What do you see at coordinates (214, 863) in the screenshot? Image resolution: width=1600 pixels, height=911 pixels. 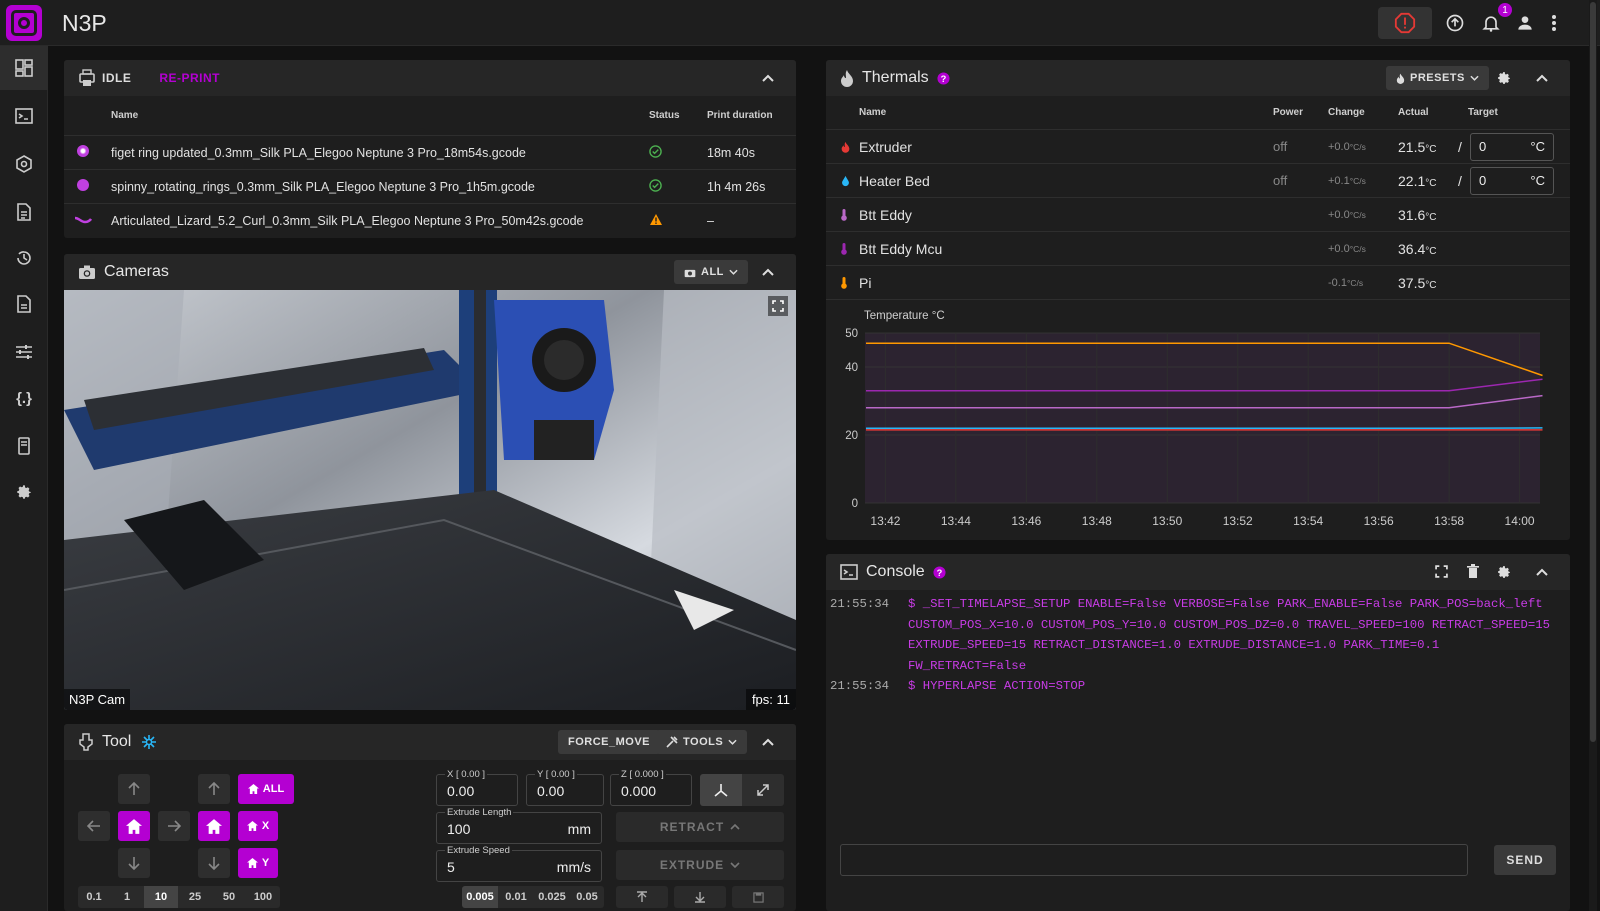 I see `jog-z-minus-button` at bounding box center [214, 863].